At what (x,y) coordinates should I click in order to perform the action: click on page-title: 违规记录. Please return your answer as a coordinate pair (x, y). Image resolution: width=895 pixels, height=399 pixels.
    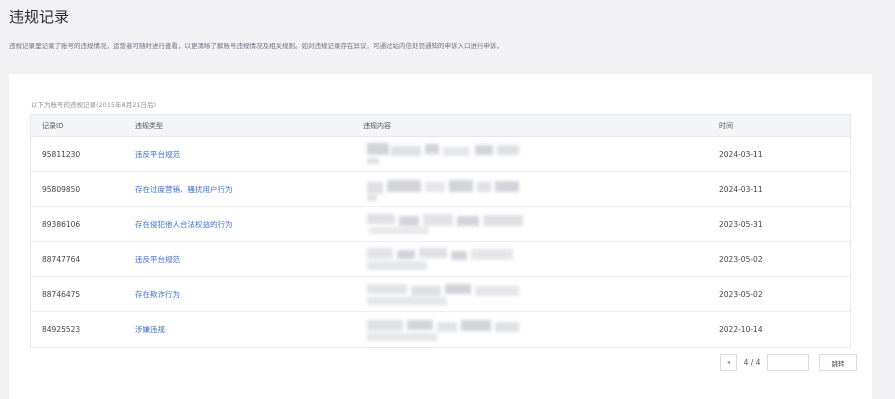
    Looking at the image, I should click on (39, 17).